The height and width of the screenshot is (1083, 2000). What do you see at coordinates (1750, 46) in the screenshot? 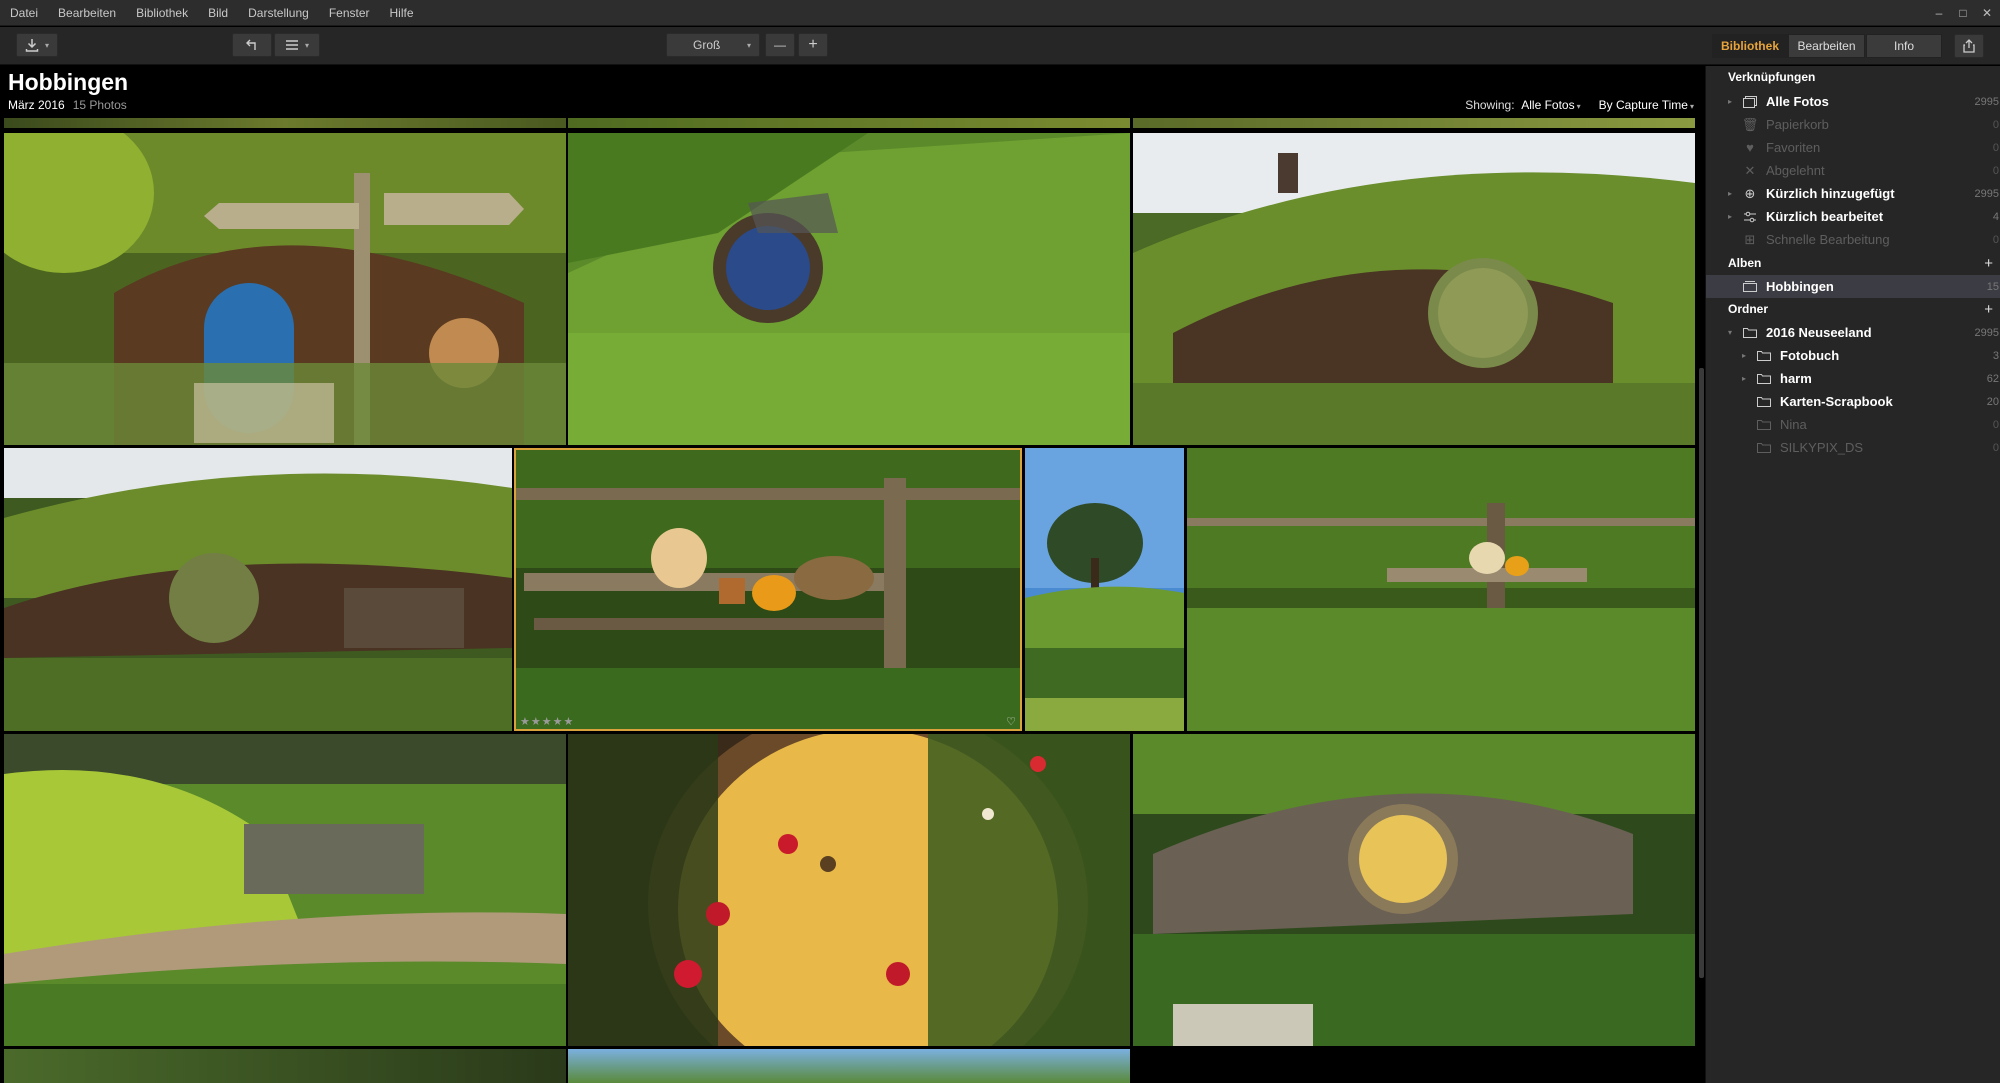
I see `tab-bibliothek: Bibliothek` at bounding box center [1750, 46].